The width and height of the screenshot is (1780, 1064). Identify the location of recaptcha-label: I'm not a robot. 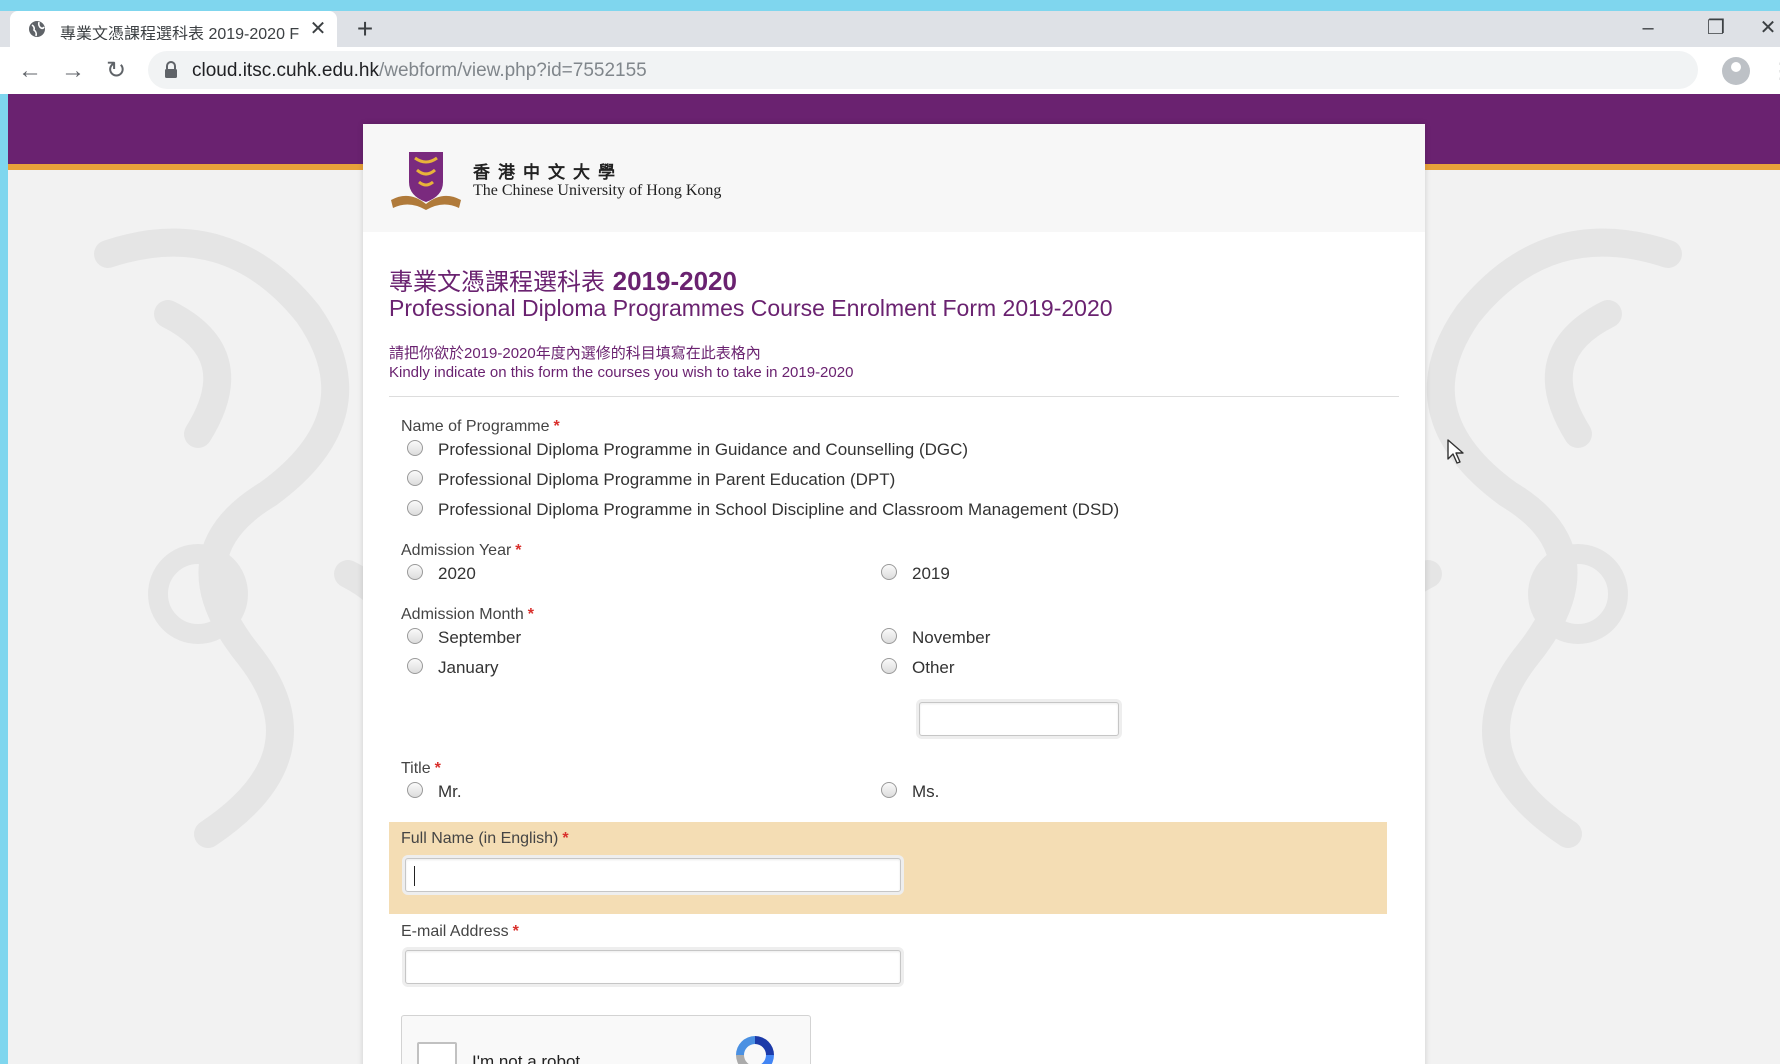
(526, 1058).